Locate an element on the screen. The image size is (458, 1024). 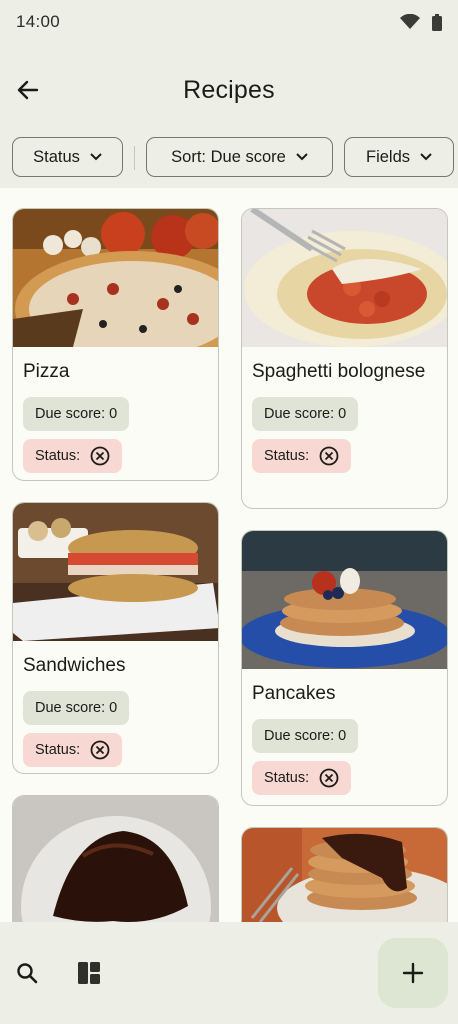
bottom-app-bar is located at coordinates (229, 973).